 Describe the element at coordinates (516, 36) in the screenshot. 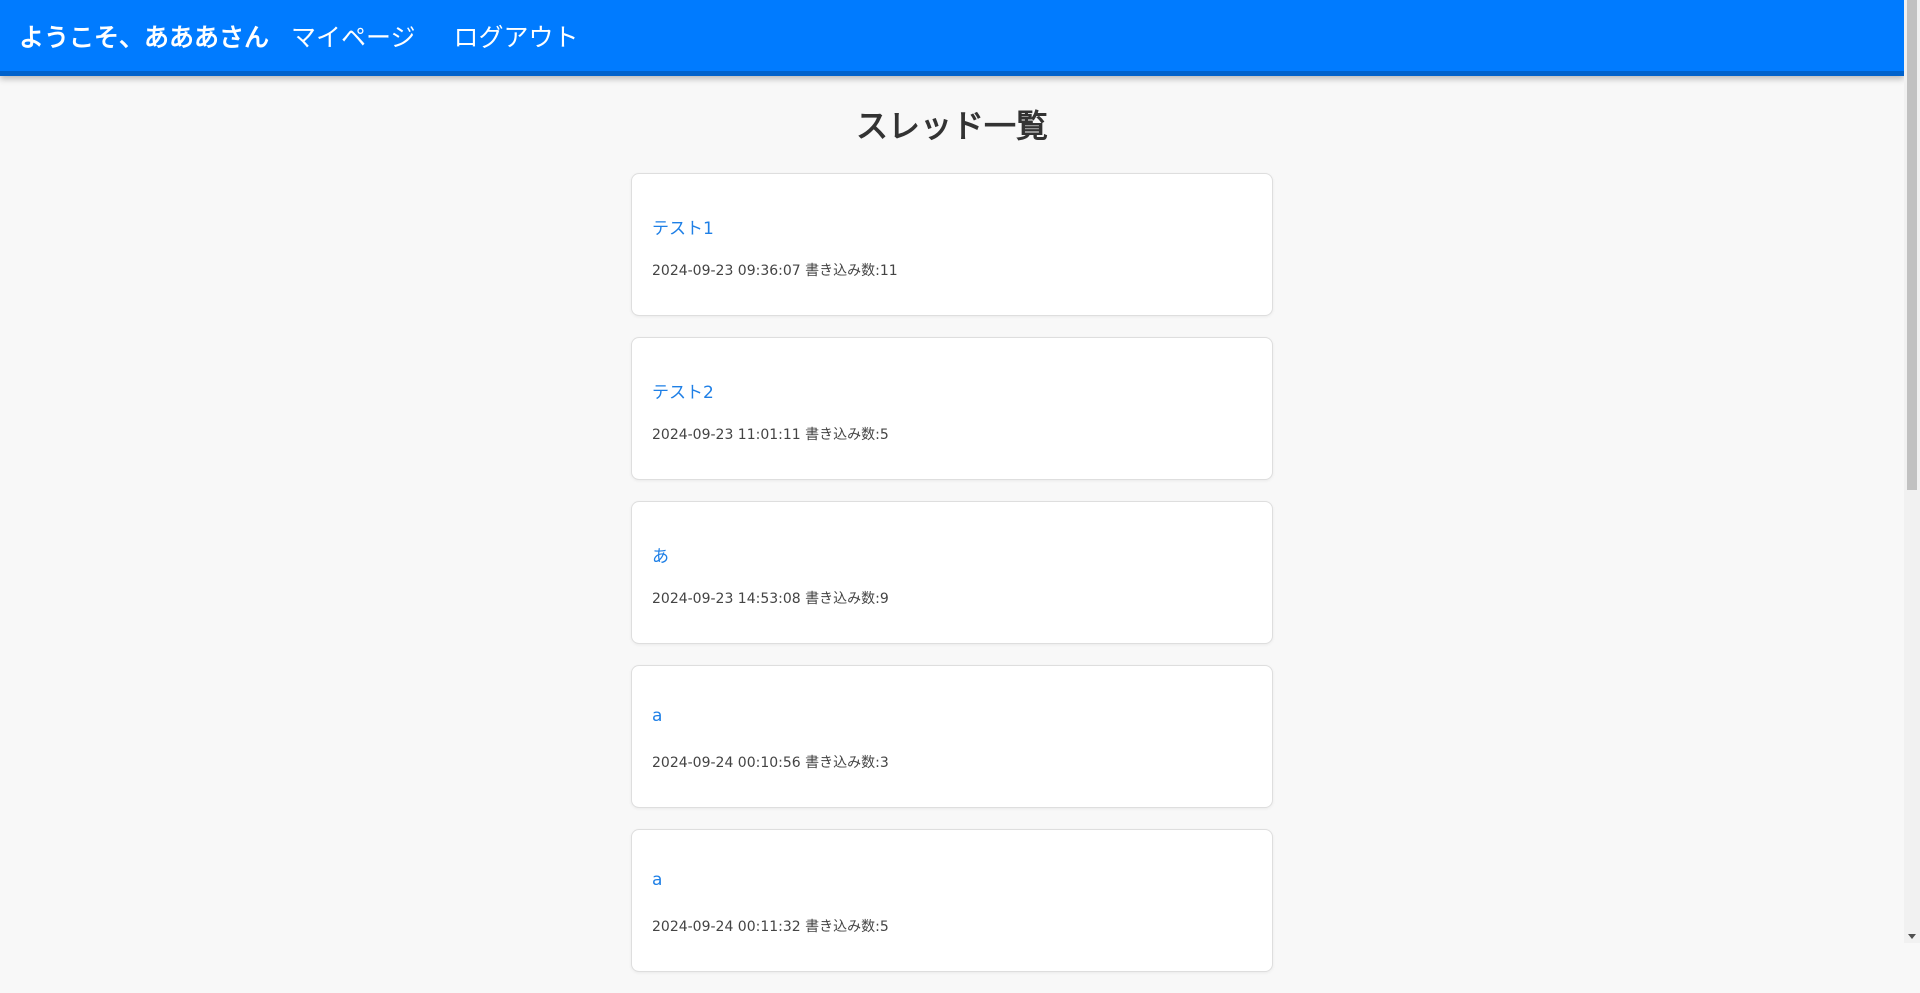

I see `logout-link: ログアウト` at that location.